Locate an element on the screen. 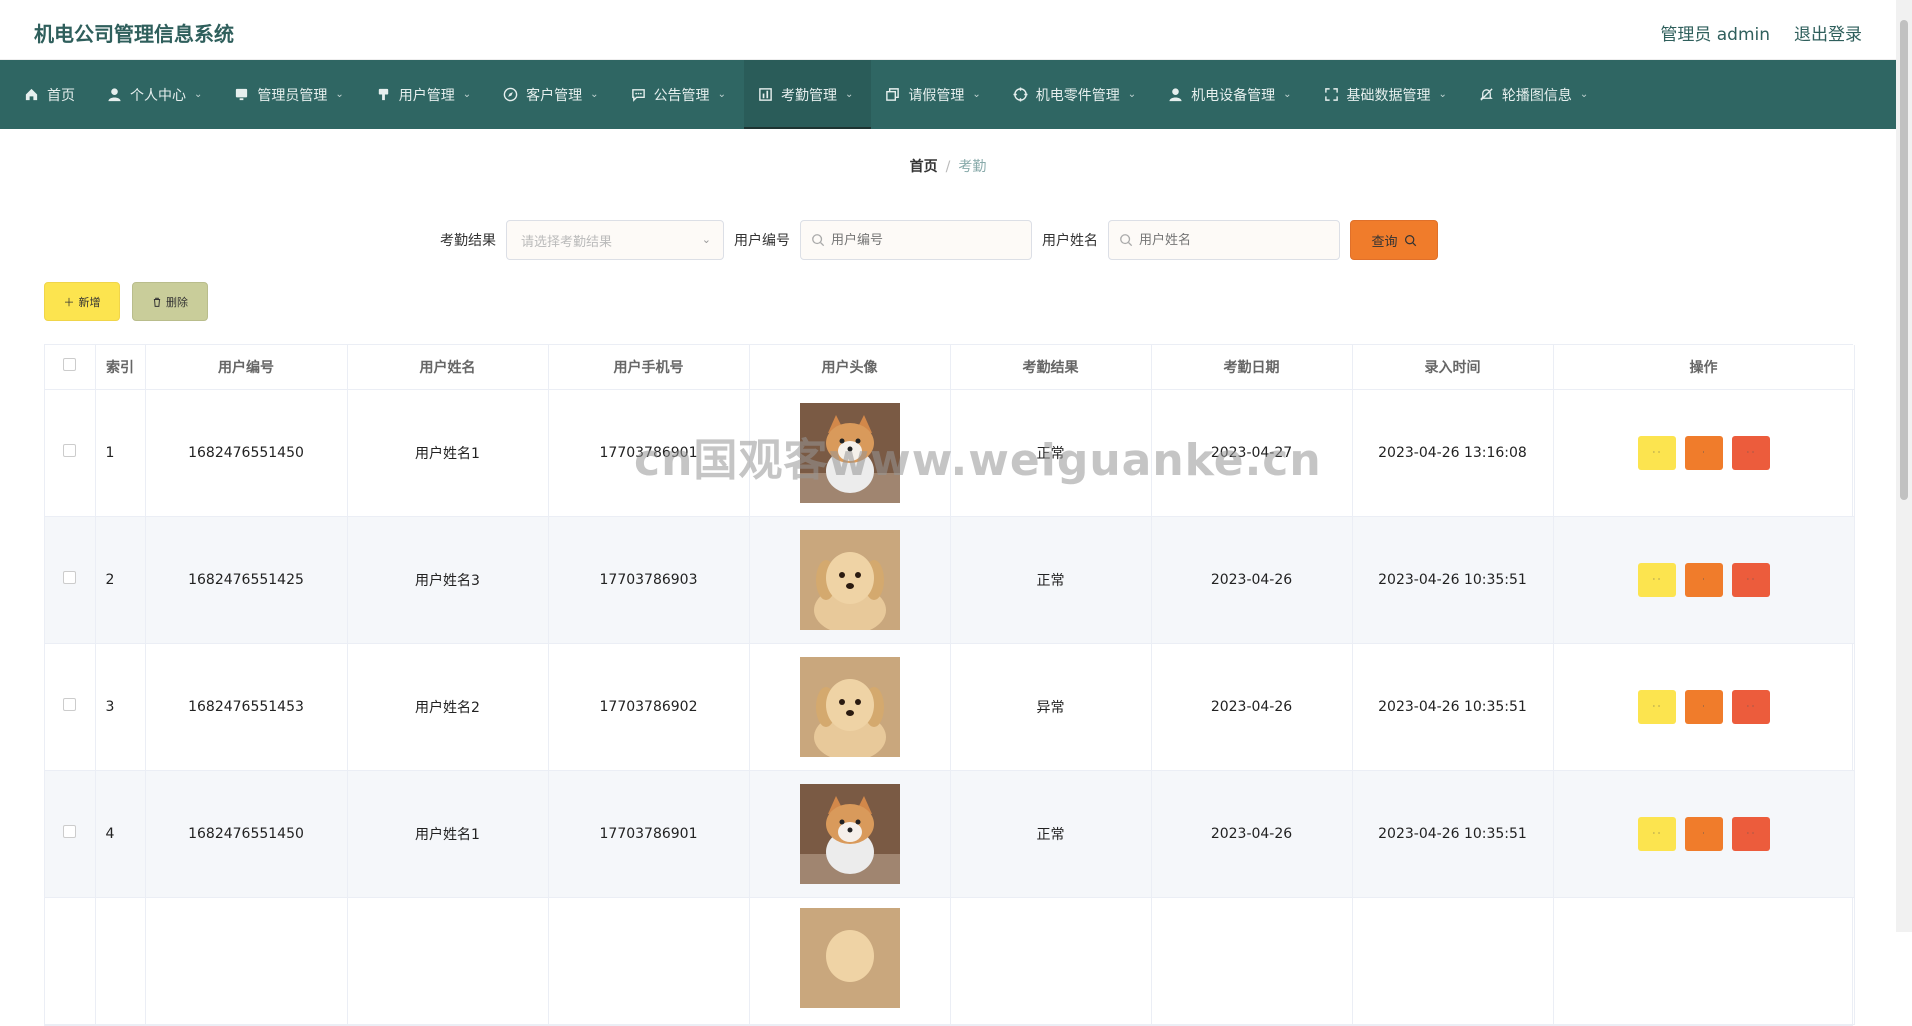 This screenshot has width=1912, height=1026. select-all-cell is located at coordinates (70, 367).